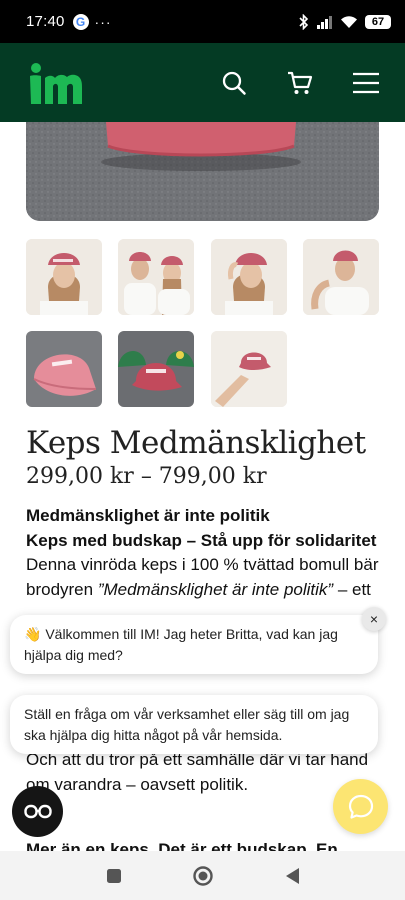 The image size is (405, 900). I want to click on description-paragraph-3: Mer än en keps. Det är ett budskap. En, so click(182, 845).